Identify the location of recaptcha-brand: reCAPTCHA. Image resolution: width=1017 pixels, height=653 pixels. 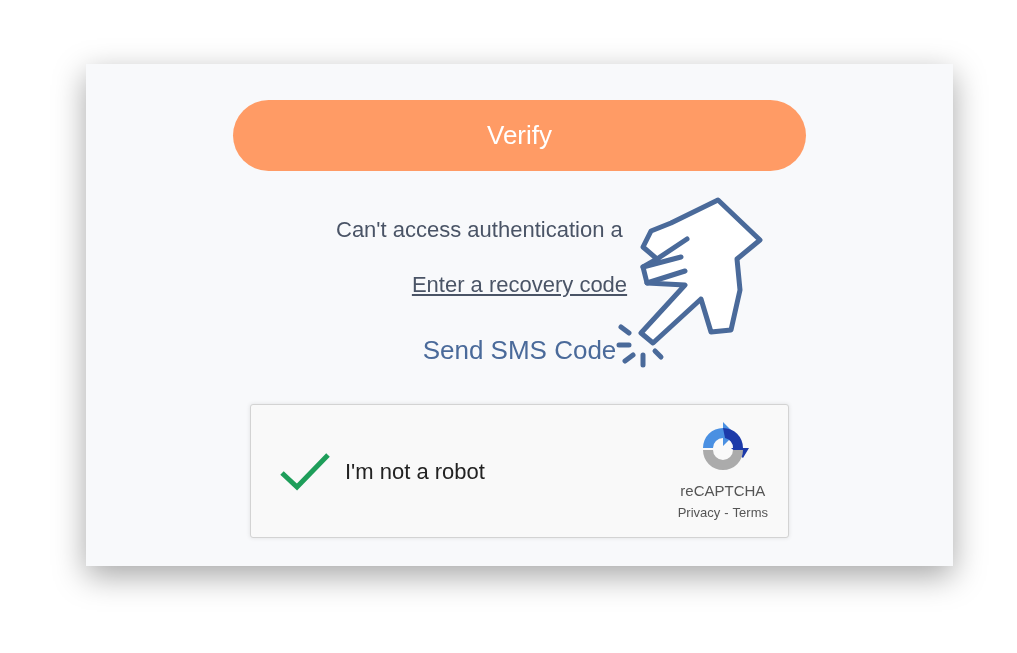
(723, 491).